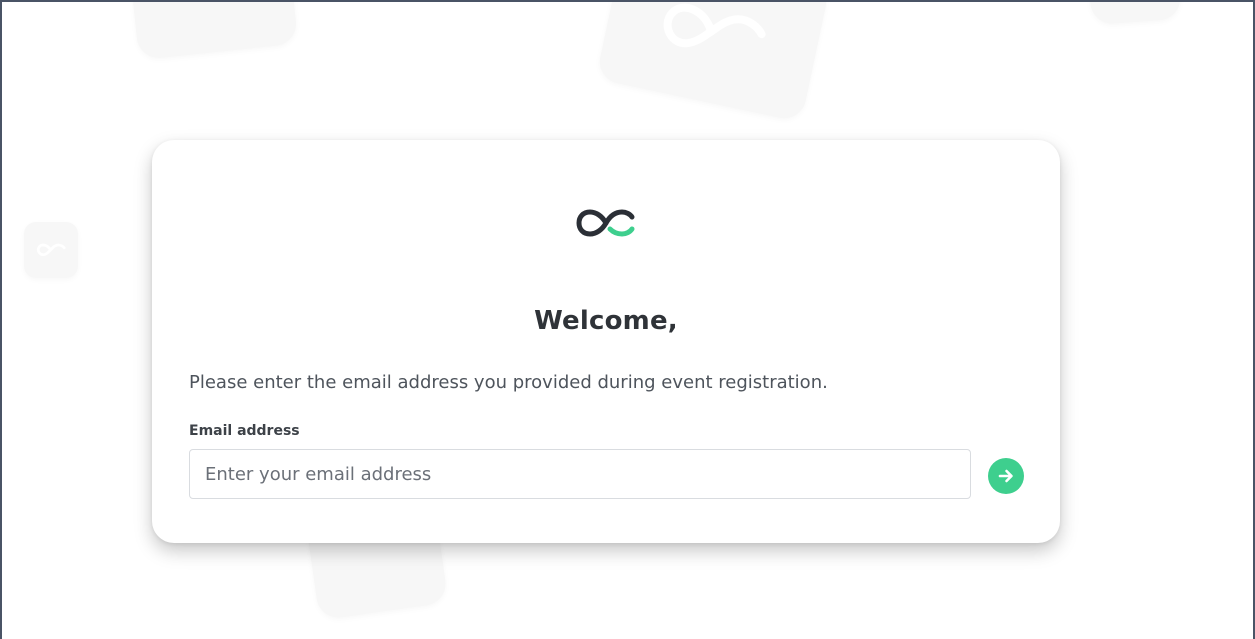 This screenshot has height=639, width=1255. I want to click on email-label: Email address, so click(244, 431).